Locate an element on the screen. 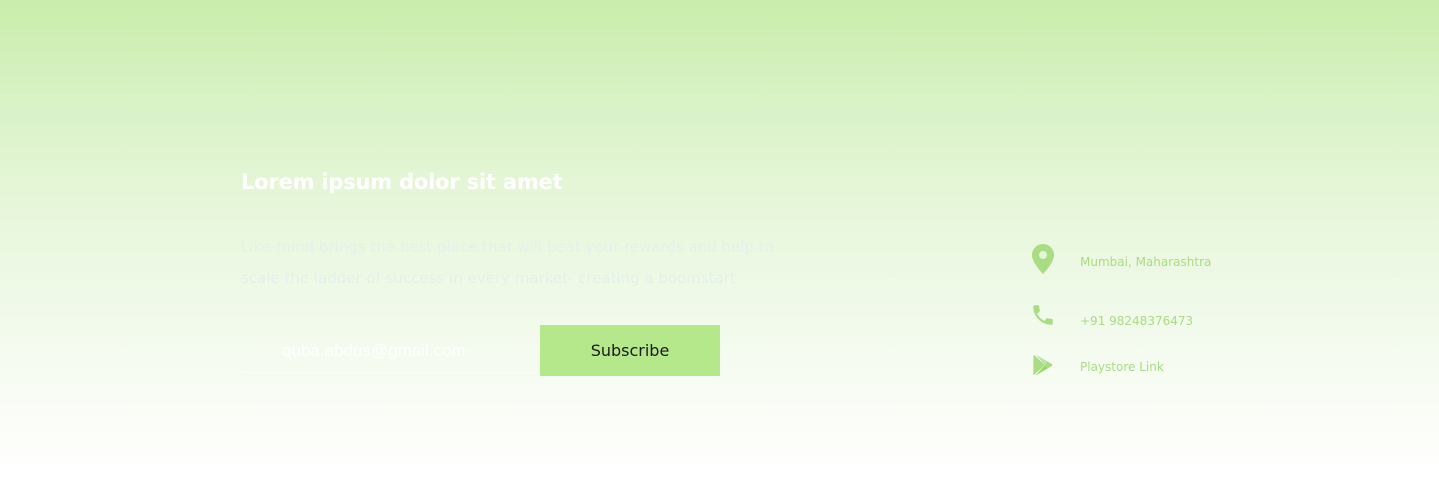 This screenshot has height=479, width=1439. contact-location: Mumbai, Maharashtra is located at coordinates (1119, 259).